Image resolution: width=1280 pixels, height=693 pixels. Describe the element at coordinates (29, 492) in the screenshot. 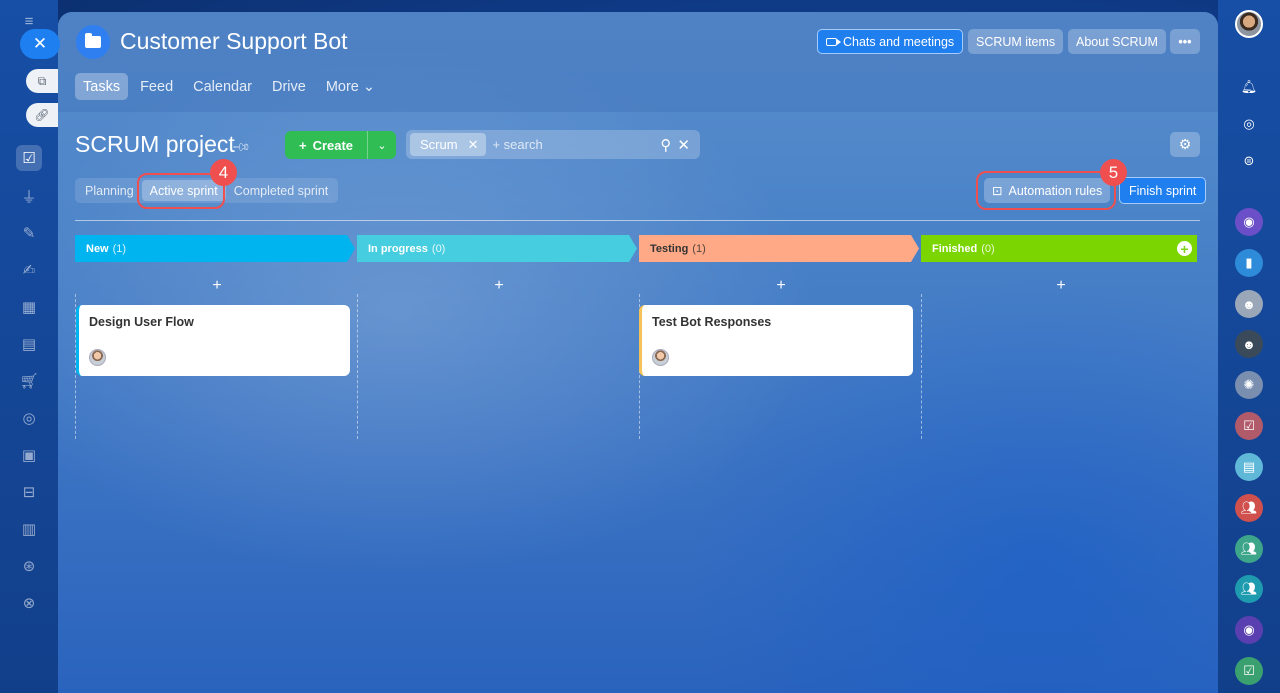

I see `inbox-nav-icon: ⊟` at that location.